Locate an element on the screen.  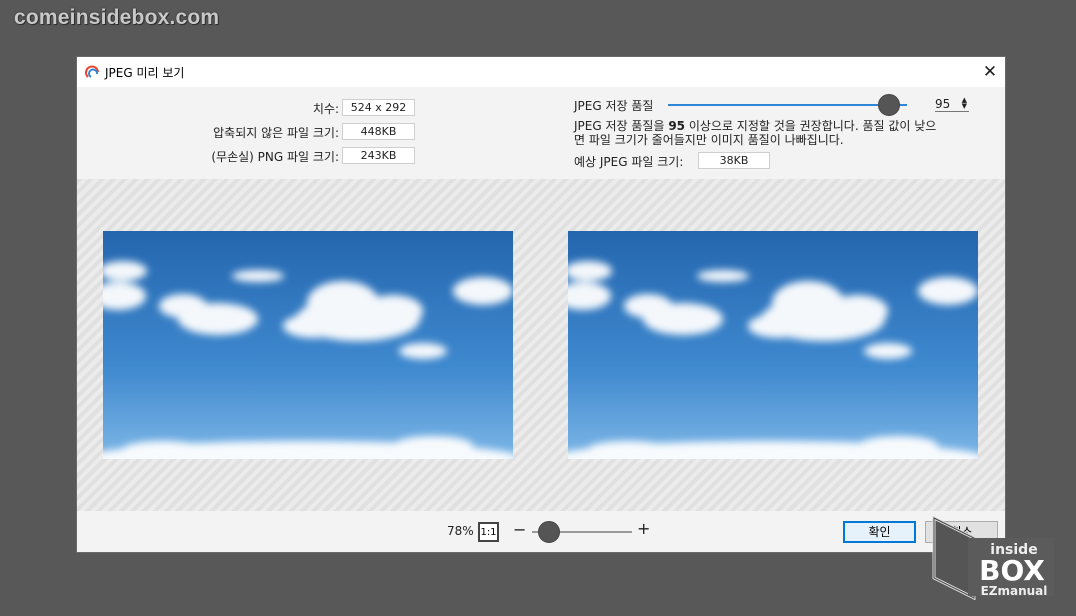
hint-text-1: JPEG 저장 품질을 is located at coordinates (621, 126).